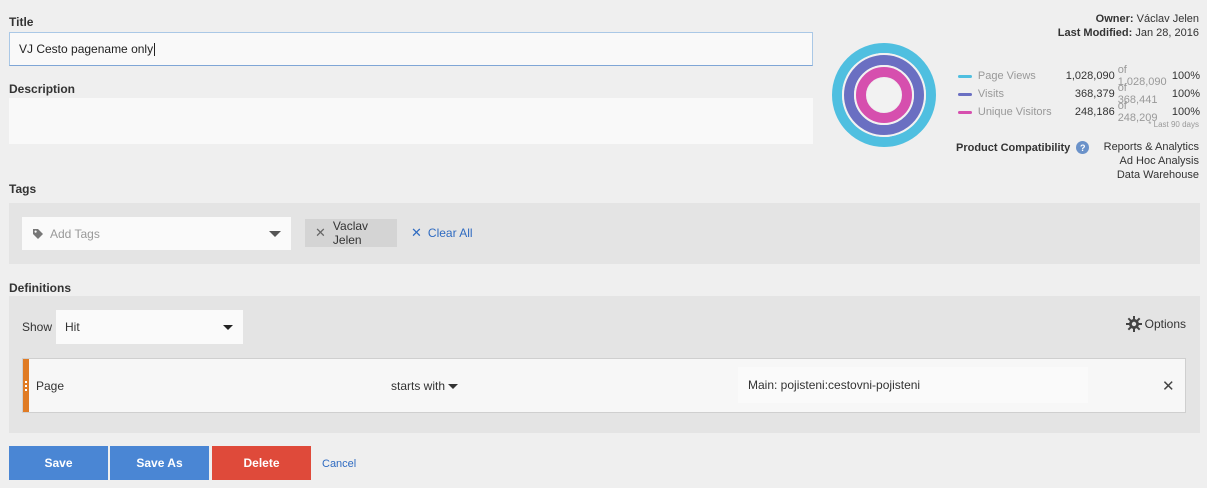 This screenshot has height=488, width=1207. I want to click on clear-all-tags-link: ✕ Clear All, so click(442, 233).